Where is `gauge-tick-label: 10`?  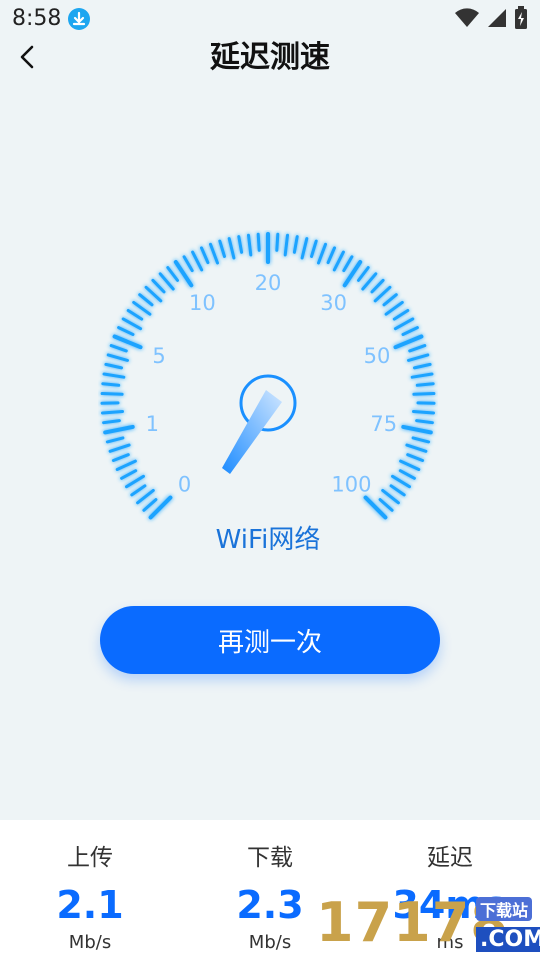
gauge-tick-label: 10 is located at coordinates (202, 303).